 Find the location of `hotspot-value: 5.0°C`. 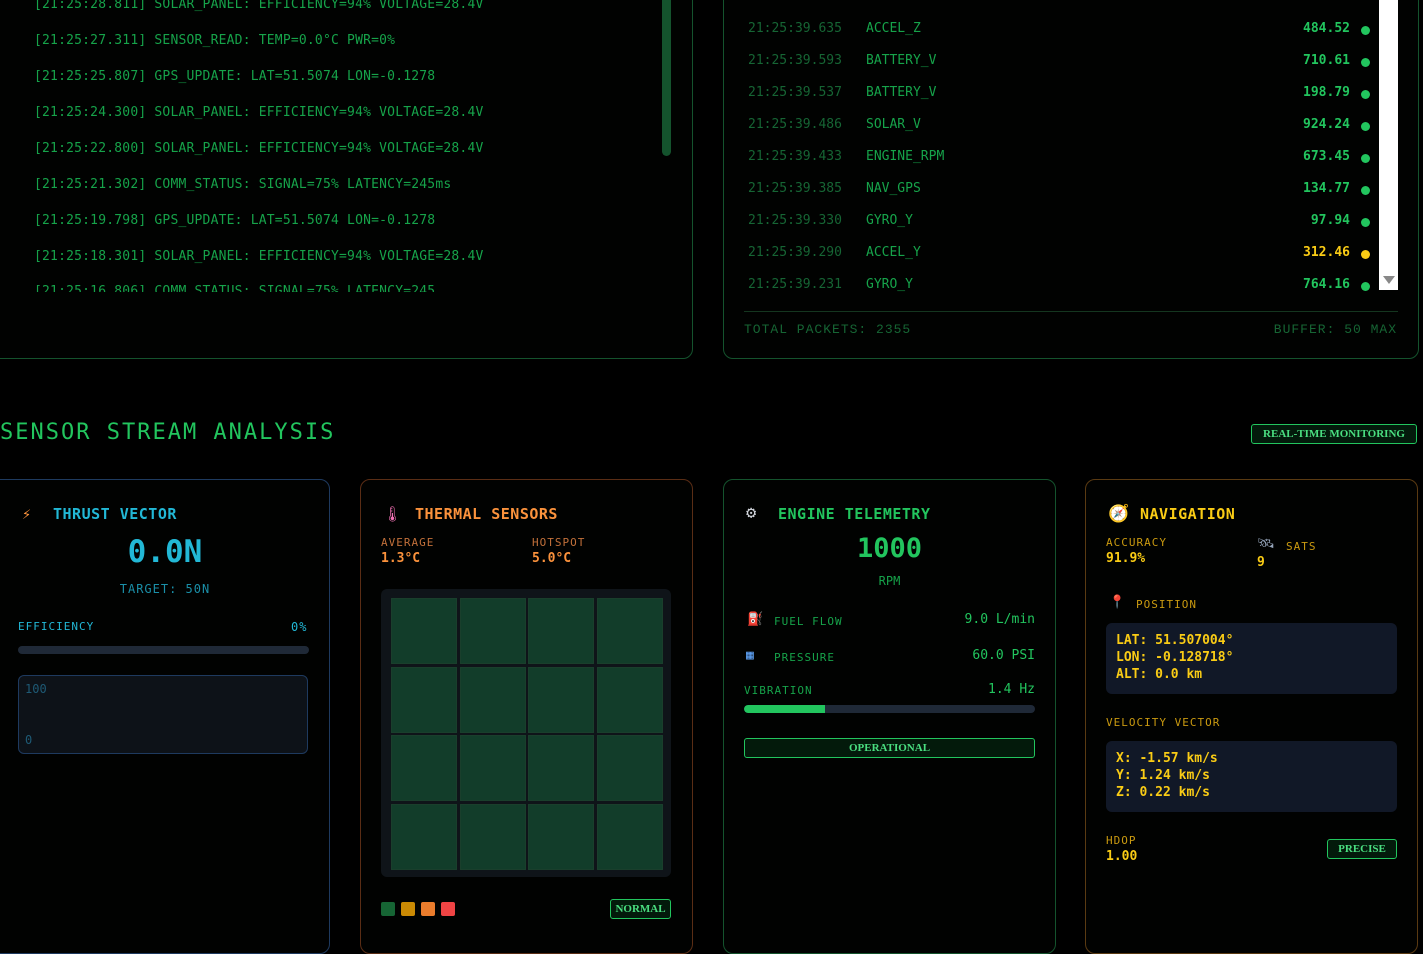

hotspot-value: 5.0°C is located at coordinates (552, 558).